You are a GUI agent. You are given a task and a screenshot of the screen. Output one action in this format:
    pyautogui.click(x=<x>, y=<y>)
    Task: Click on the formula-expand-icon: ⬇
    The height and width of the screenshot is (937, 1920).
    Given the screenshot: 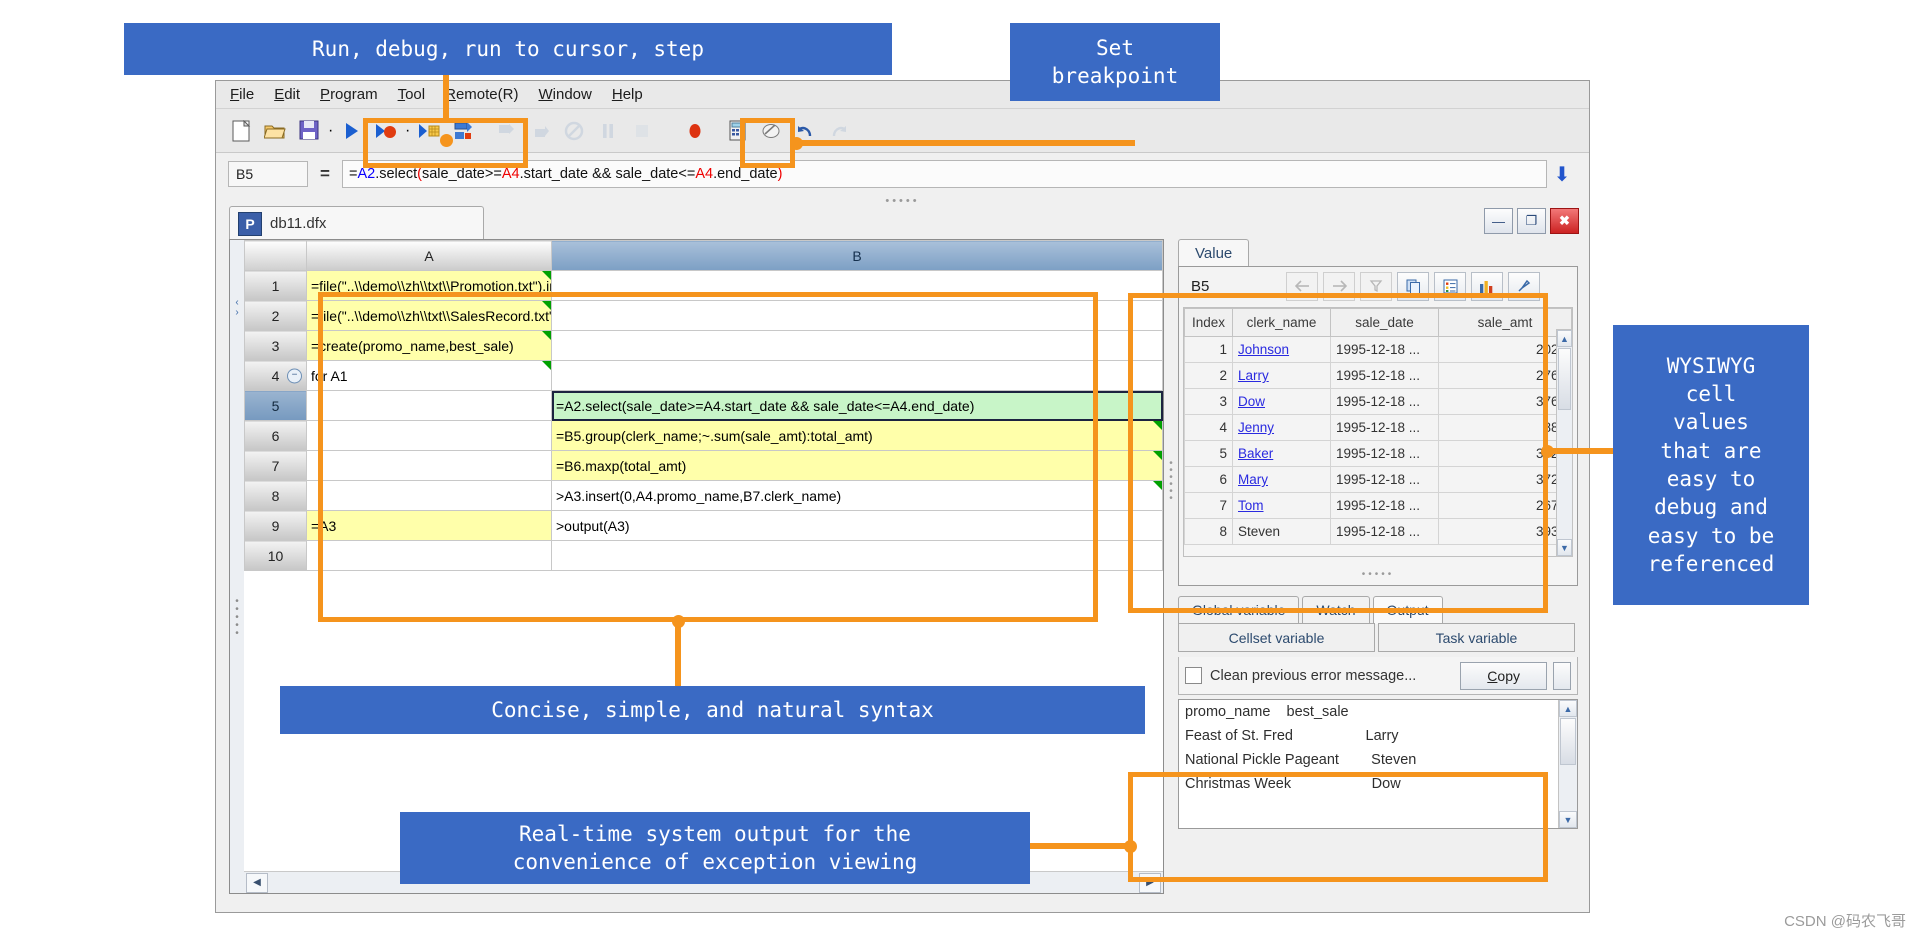 What is the action you would take?
    pyautogui.click(x=1562, y=174)
    